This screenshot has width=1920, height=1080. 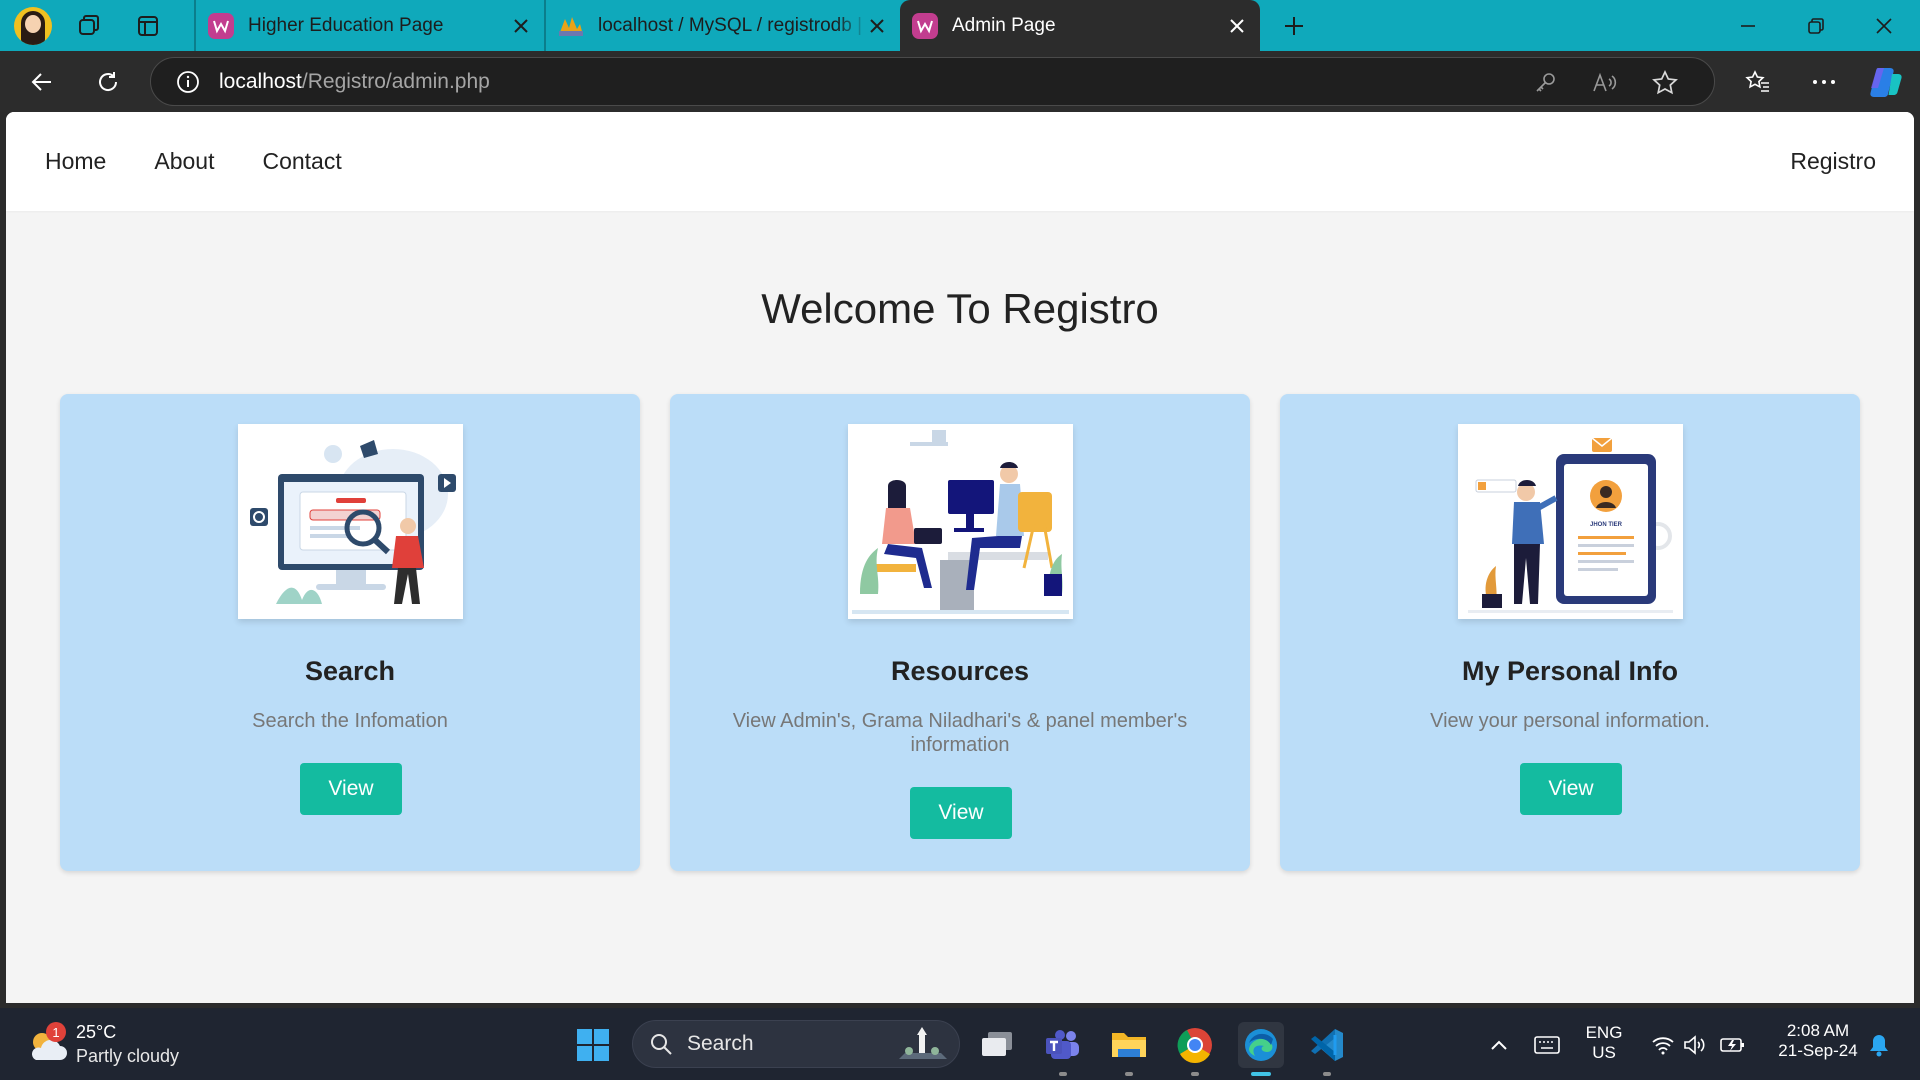 What do you see at coordinates (1004, 25) in the screenshot?
I see `tab-title: Admin Page` at bounding box center [1004, 25].